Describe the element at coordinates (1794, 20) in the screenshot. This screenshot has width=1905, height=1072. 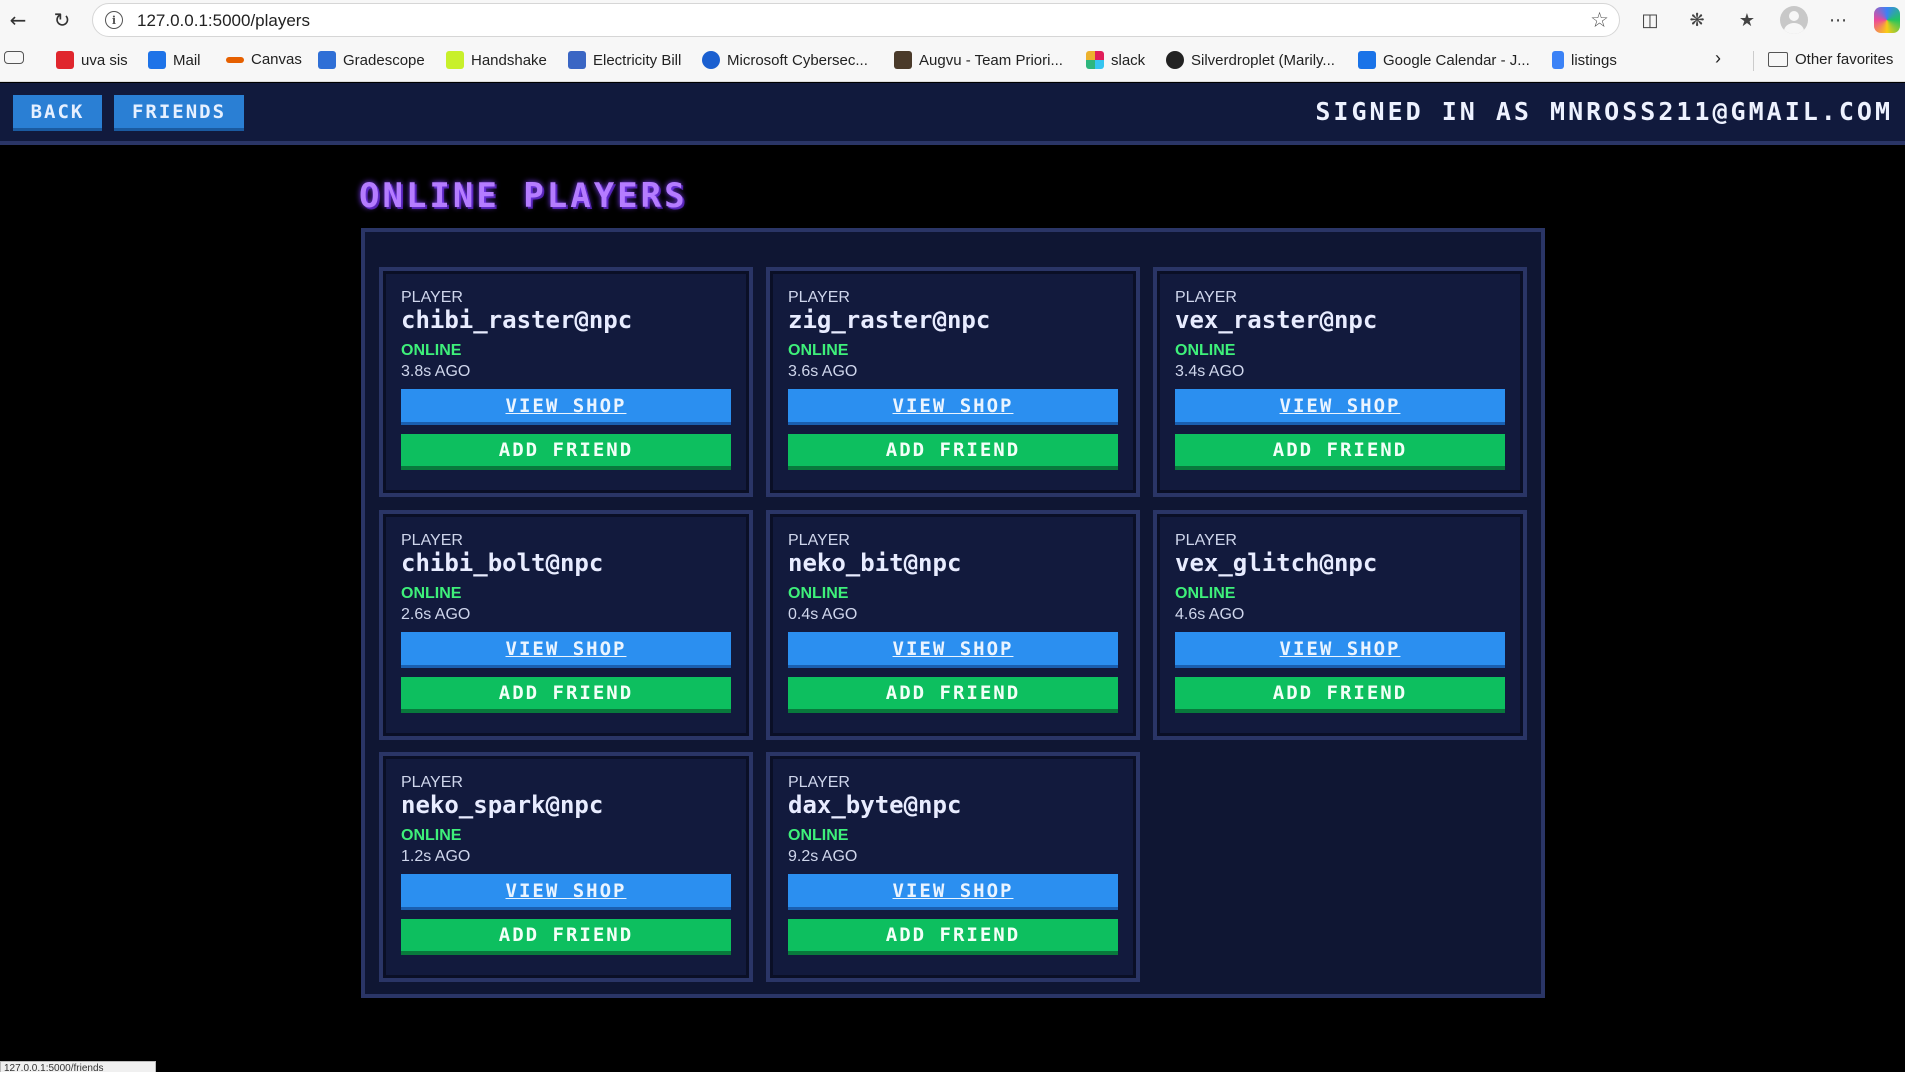
I see `profile-avatar` at that location.